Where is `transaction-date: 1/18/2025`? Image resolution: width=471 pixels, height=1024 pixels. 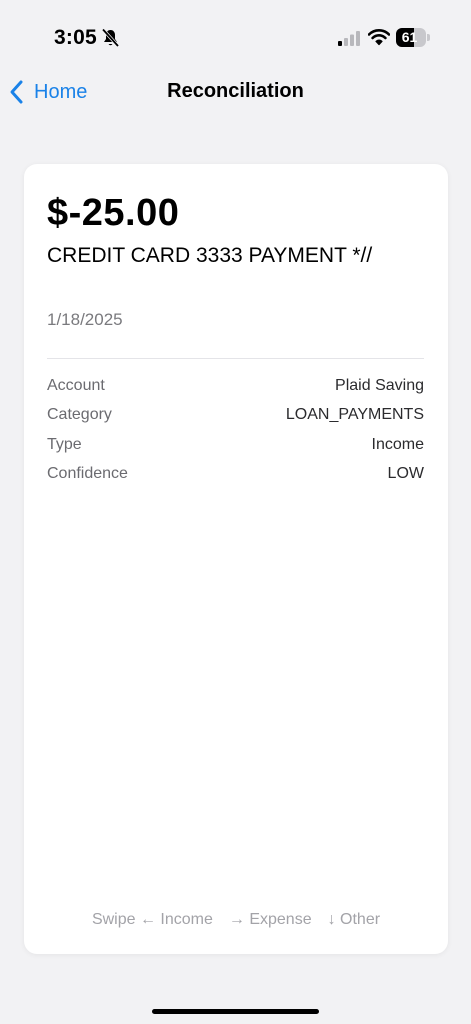
transaction-date: 1/18/2025 is located at coordinates (85, 319).